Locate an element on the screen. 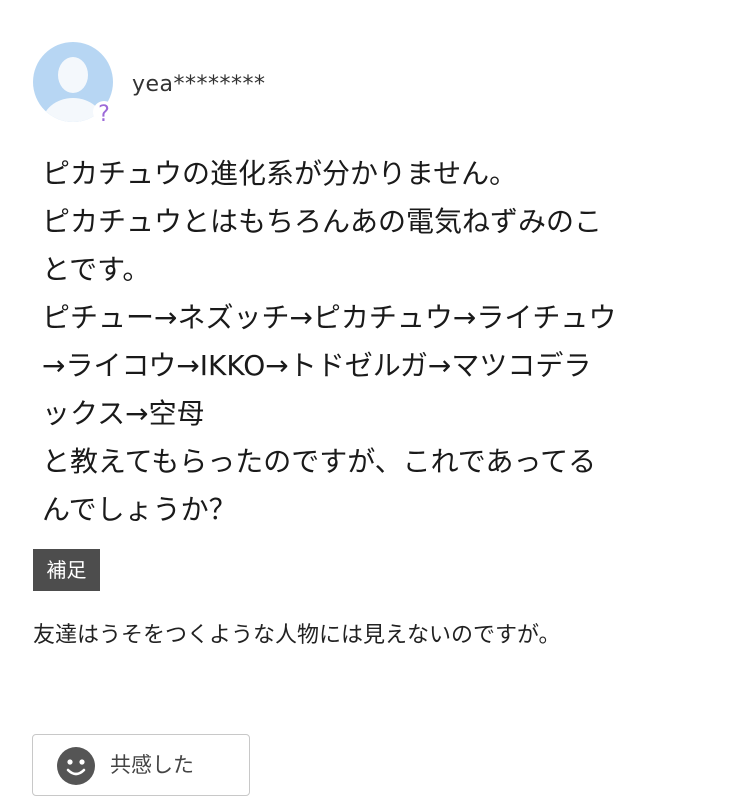 The height and width of the screenshot is (806, 750). smile-icon is located at coordinates (76, 766).